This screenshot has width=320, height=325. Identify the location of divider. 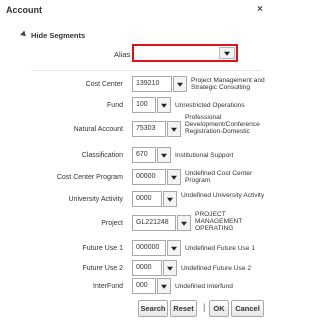
(146, 70).